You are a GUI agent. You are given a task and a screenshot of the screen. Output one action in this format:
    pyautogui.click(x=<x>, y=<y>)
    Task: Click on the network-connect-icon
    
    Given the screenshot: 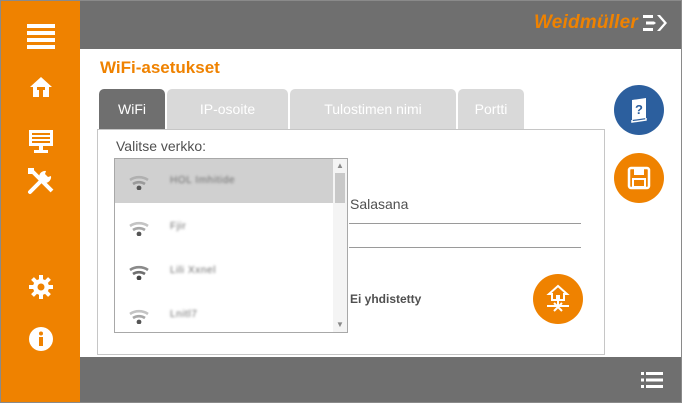 What is the action you would take?
    pyautogui.click(x=558, y=298)
    